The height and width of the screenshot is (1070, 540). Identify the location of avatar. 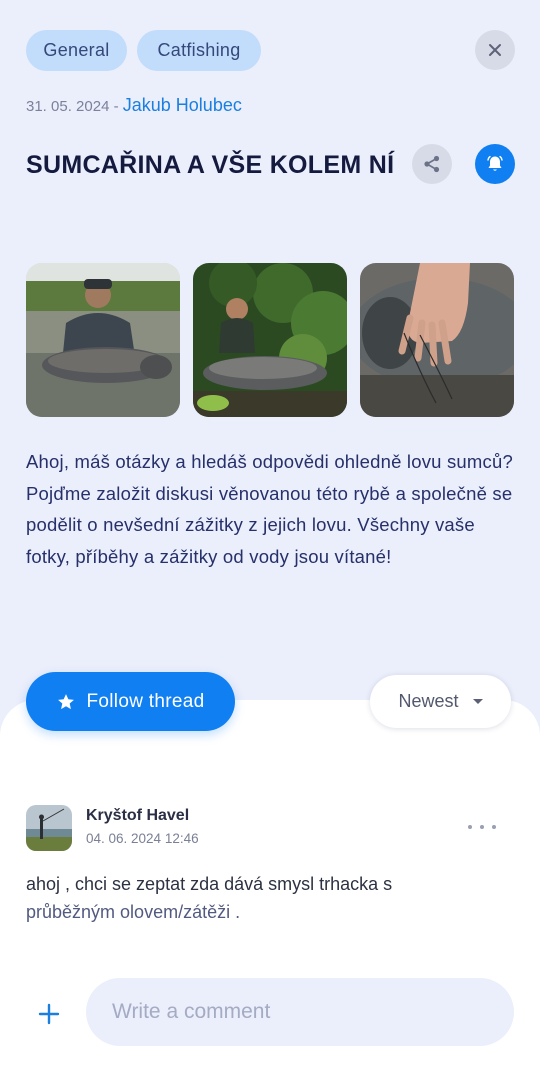
(49, 828).